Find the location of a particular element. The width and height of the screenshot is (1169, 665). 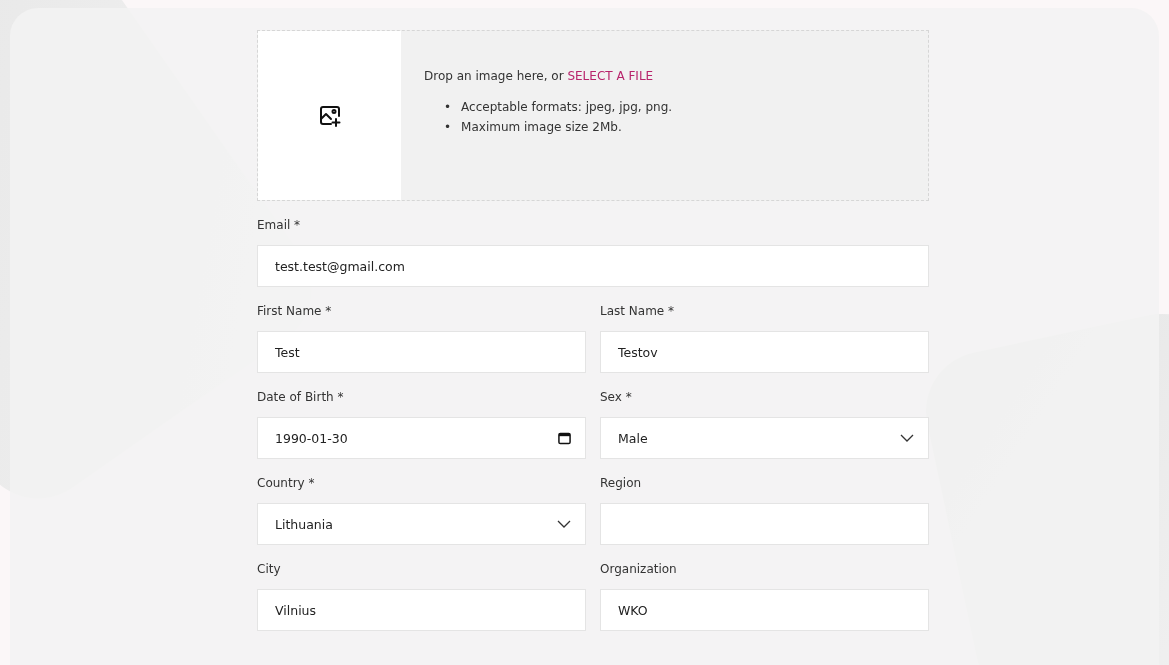

input-field: Testov is located at coordinates (764, 352).